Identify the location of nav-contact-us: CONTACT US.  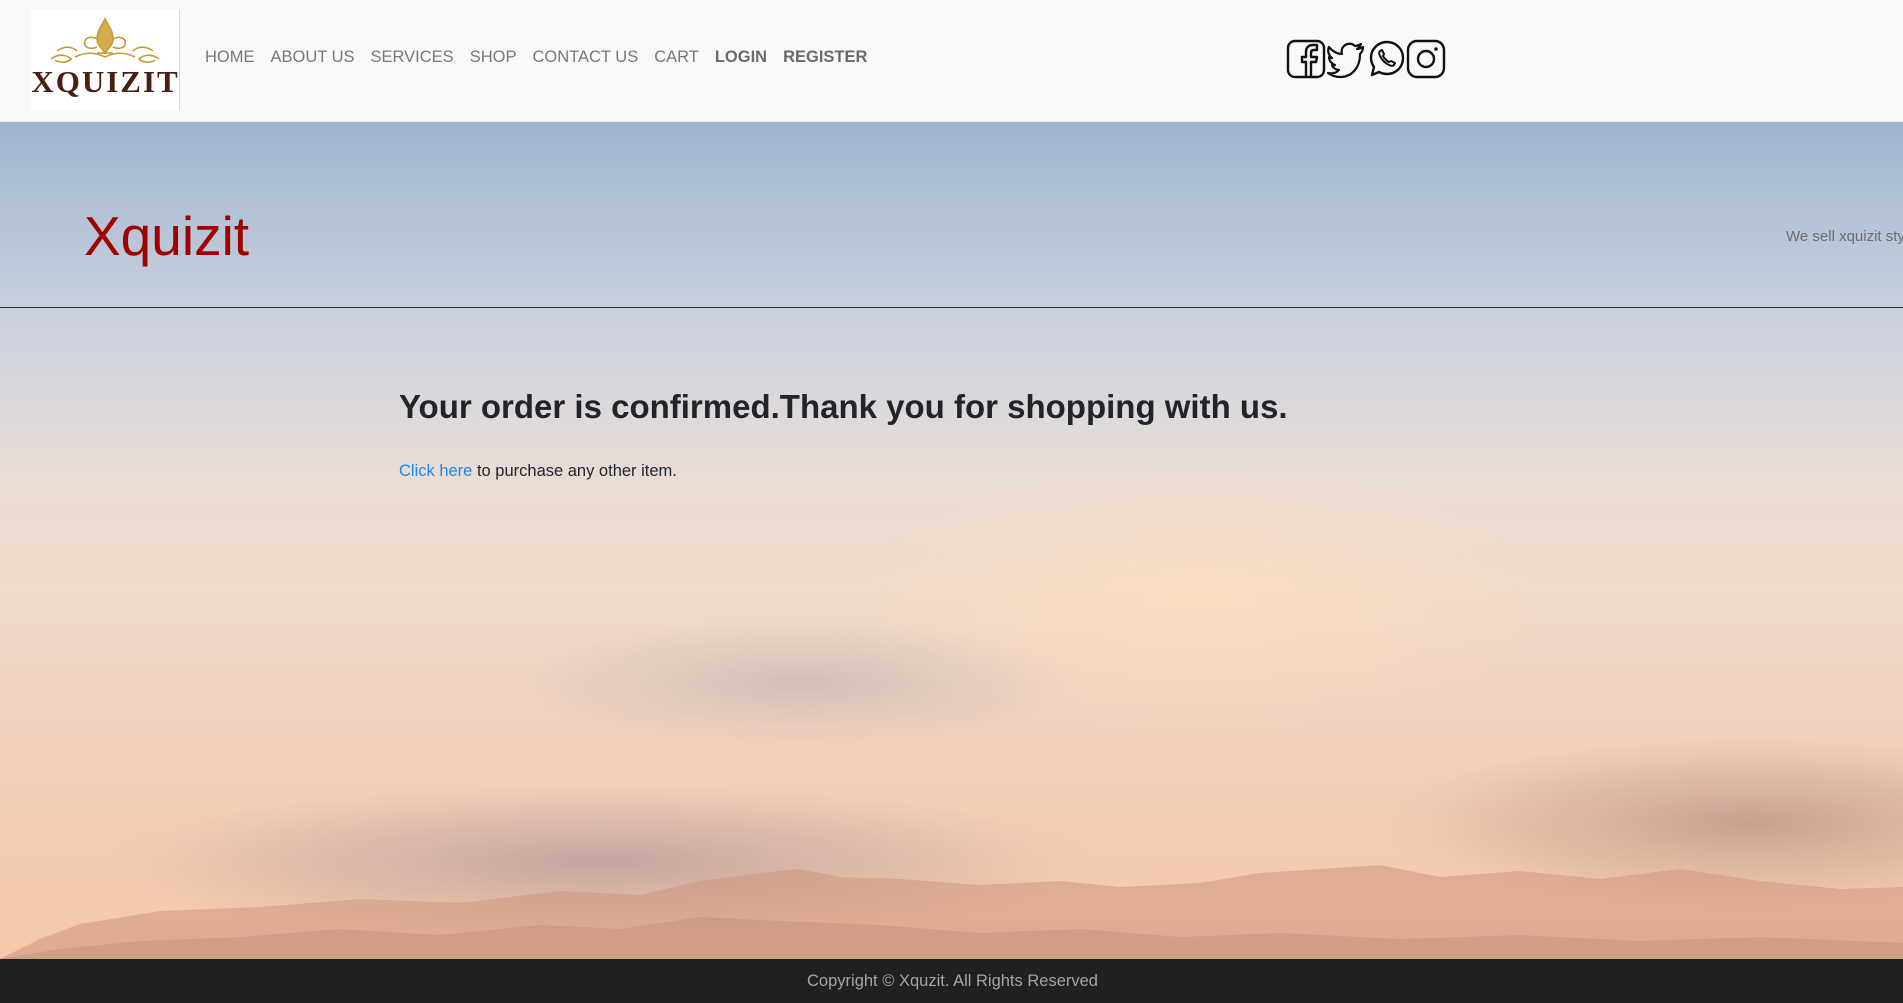
(585, 57).